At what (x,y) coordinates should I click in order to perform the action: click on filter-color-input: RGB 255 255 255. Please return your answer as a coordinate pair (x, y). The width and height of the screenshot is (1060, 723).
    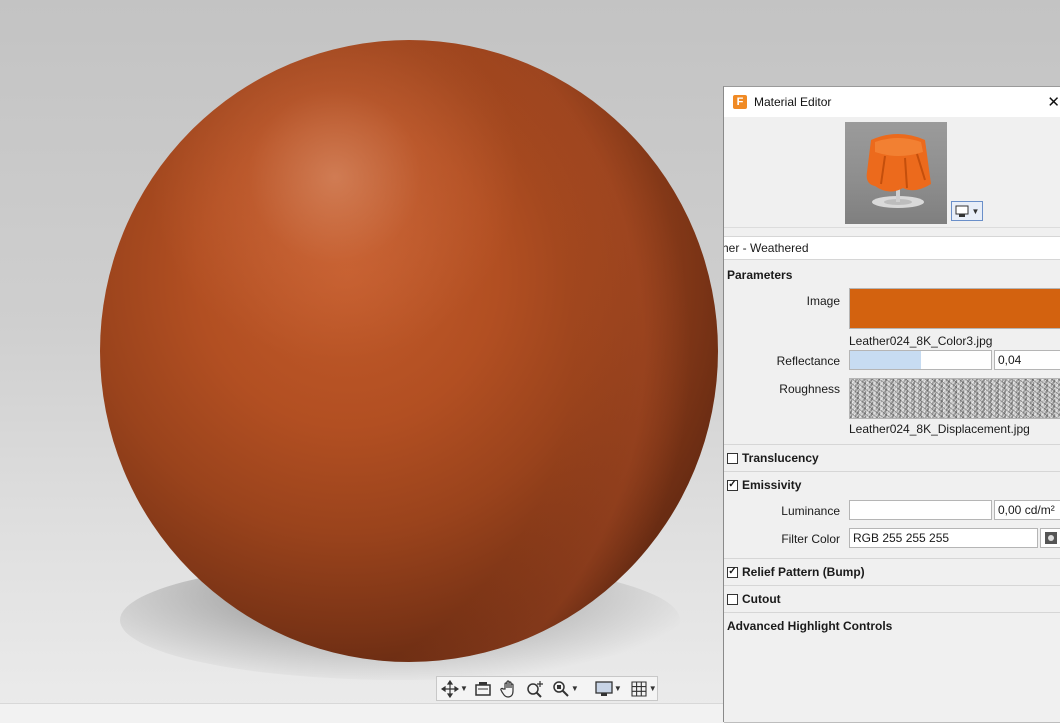
    Looking at the image, I should click on (943, 538).